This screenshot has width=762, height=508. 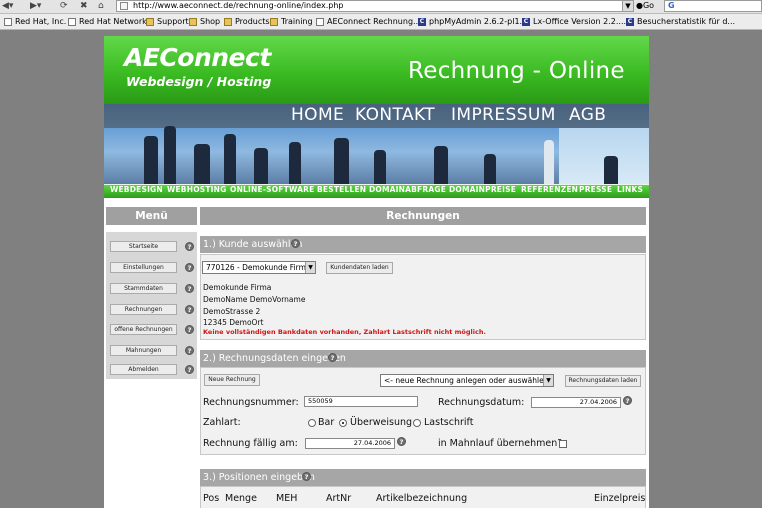 I want to click on menu-startseite-button: Startseite, so click(x=143, y=246).